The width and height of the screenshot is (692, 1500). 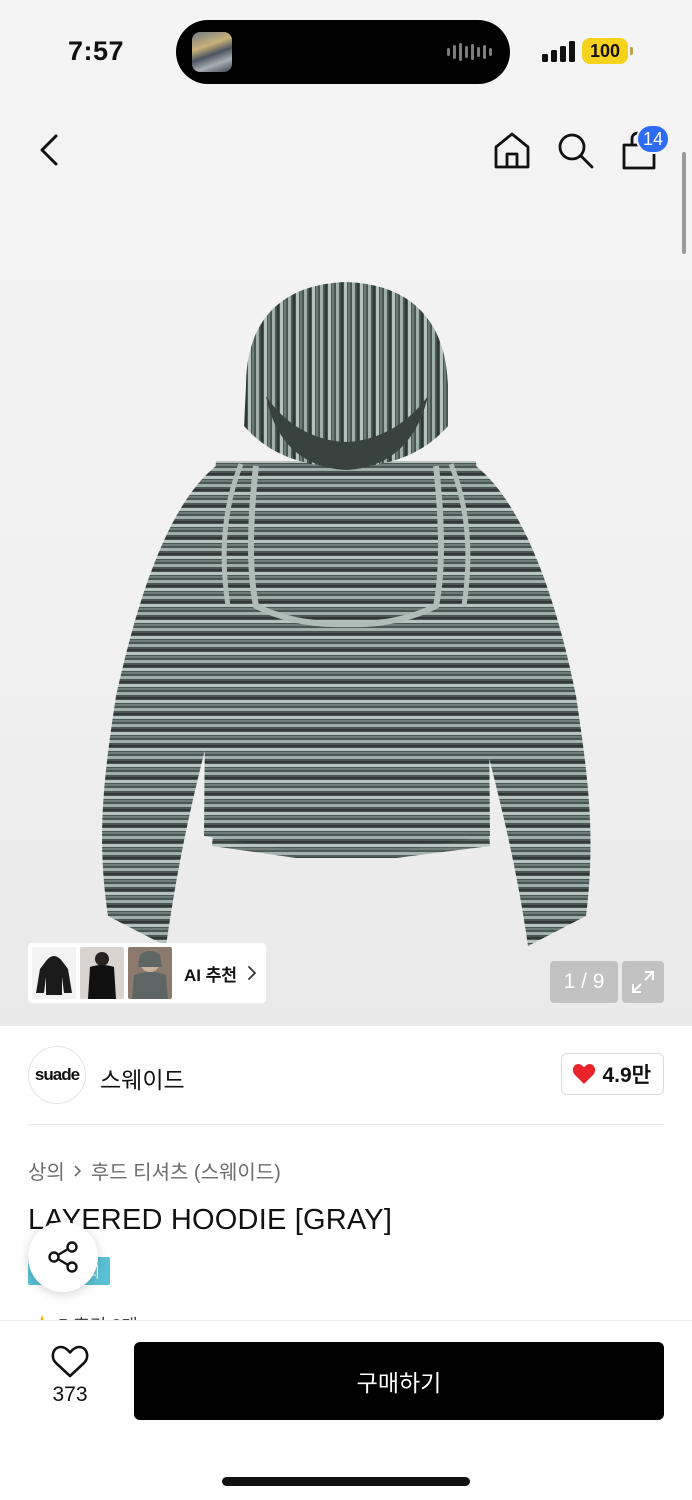 I want to click on wishlist-button: 373, so click(x=70, y=1376).